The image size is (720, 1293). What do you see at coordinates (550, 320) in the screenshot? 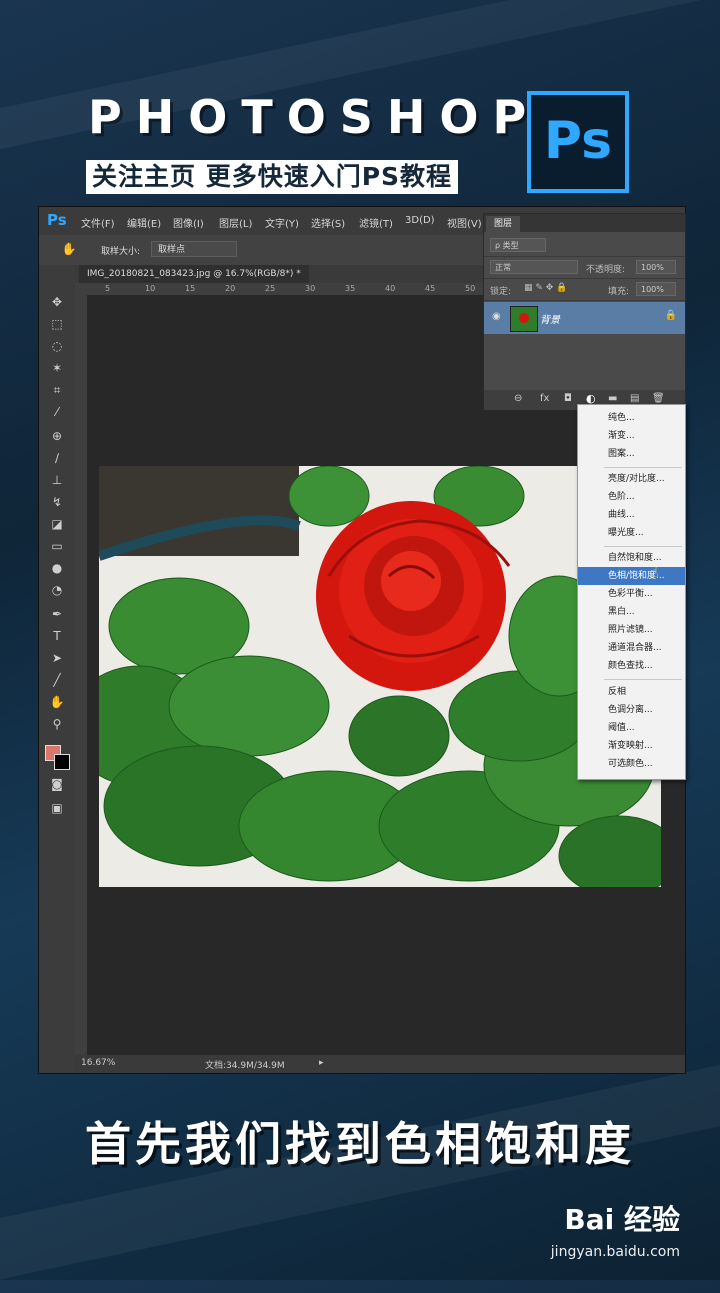
I see `layer-name: 背景` at bounding box center [550, 320].